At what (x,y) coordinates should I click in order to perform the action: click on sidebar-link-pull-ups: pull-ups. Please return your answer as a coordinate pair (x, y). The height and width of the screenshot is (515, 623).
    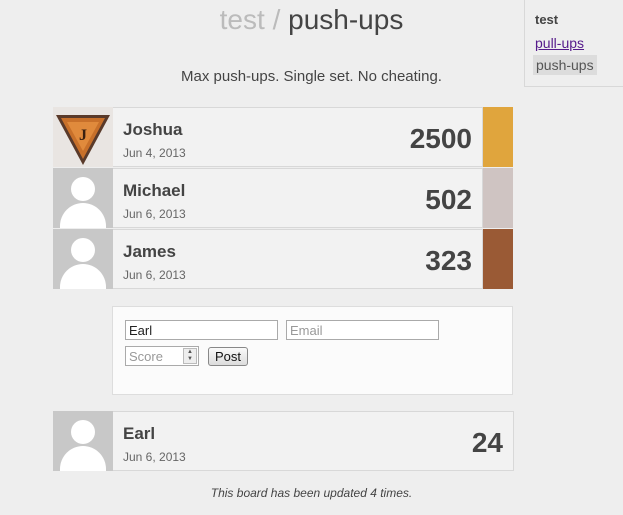
    Looking at the image, I should click on (559, 43).